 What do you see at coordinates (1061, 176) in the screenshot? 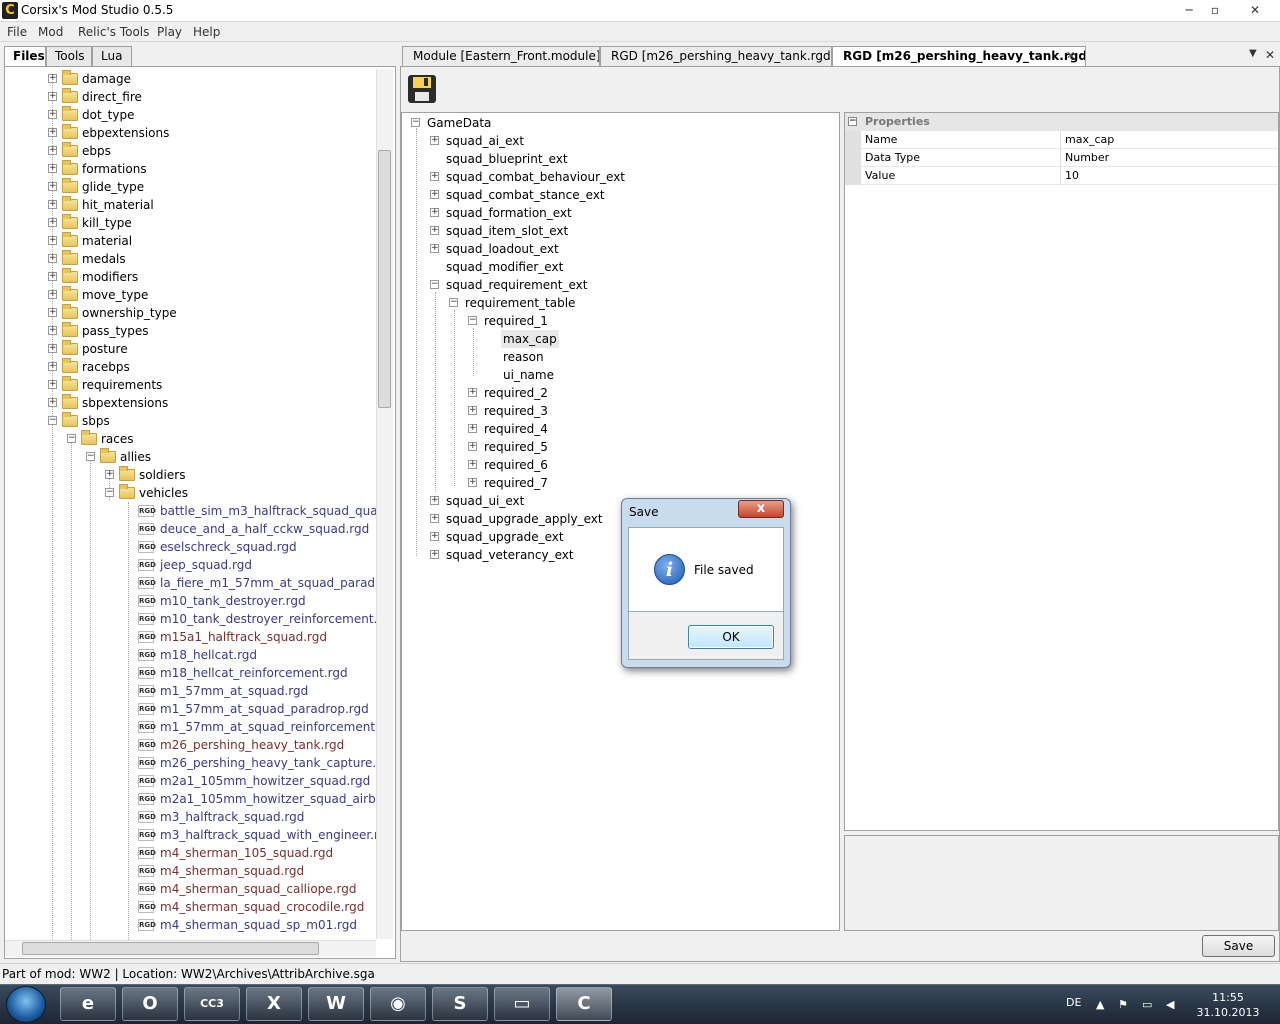
I see `property-row: Value 10` at bounding box center [1061, 176].